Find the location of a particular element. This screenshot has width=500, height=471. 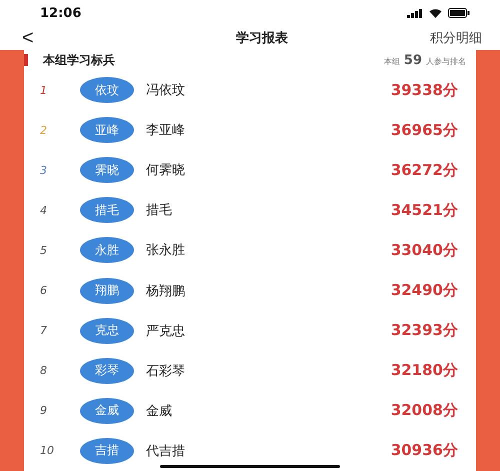

score: 30936分 is located at coordinates (424, 450).